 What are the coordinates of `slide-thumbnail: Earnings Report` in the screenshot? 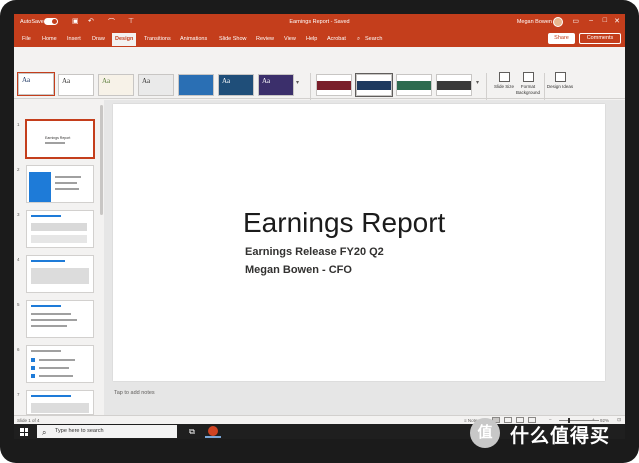 It's located at (60, 139).